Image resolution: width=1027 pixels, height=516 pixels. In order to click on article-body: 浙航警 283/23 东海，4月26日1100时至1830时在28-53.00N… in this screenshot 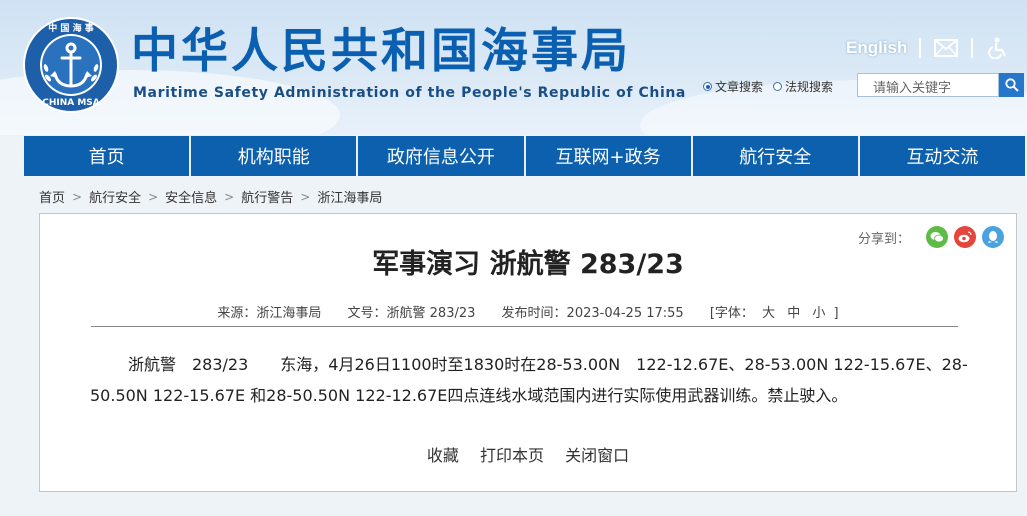, I will do `click(529, 380)`.